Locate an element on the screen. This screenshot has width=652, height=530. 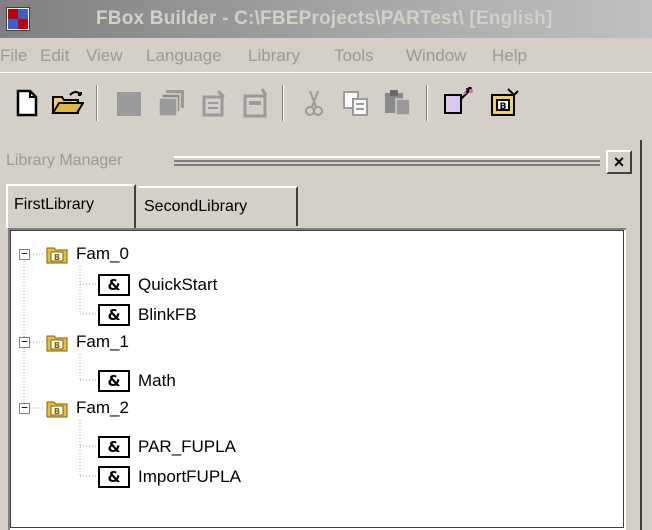
panel-header: Library Manager × is located at coordinates (319, 163).